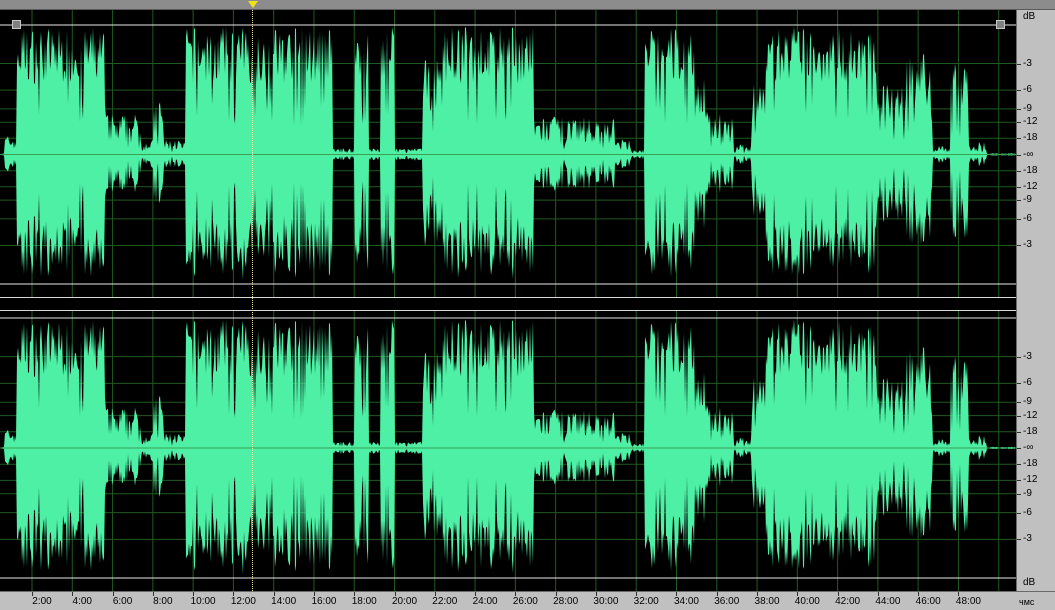 The width and height of the screenshot is (1055, 610). Describe the element at coordinates (163, 601) in the screenshot. I see `time-tick-label: 8:00` at that location.